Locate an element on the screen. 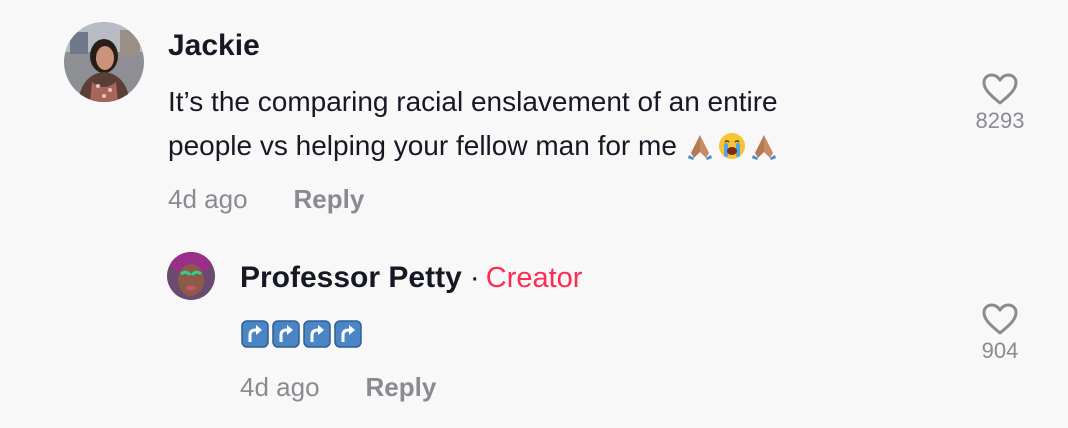 Image resolution: width=1068 pixels, height=428 pixels. comment-emojis is located at coordinates (733, 145).